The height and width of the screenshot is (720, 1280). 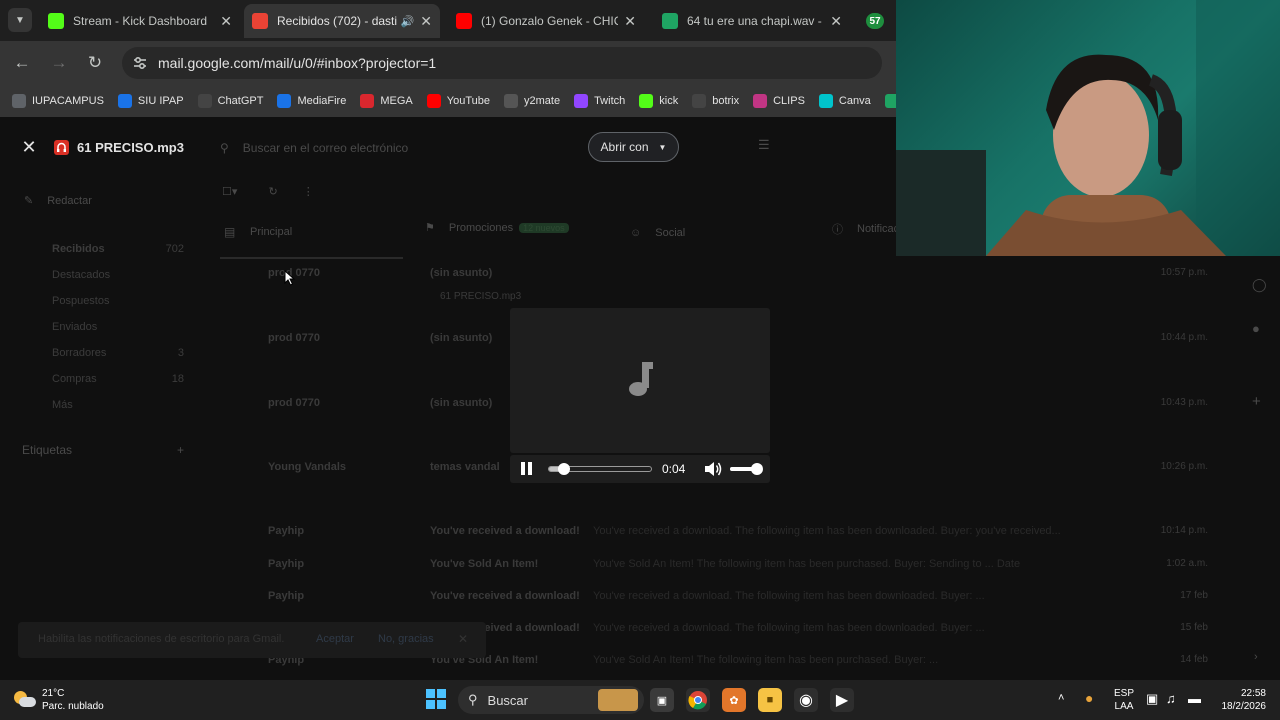 What do you see at coordinates (715, 101) in the screenshot?
I see `bookmark-botrix: botrix` at bounding box center [715, 101].